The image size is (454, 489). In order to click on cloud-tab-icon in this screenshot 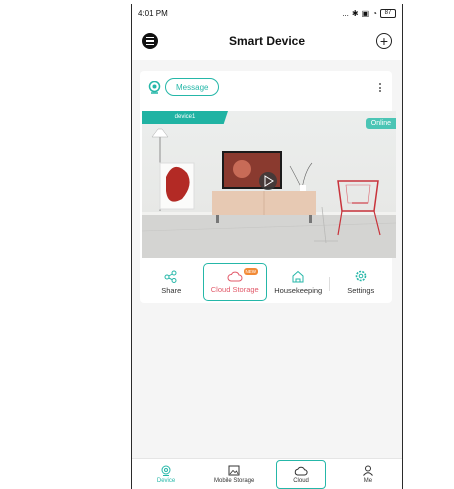, I will do `click(301, 470)`.